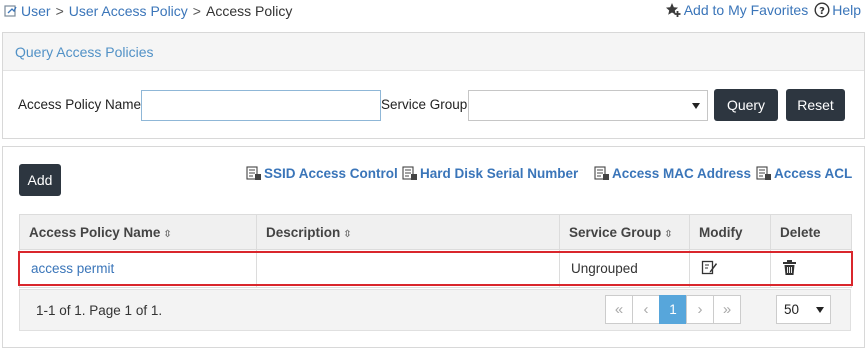 The image size is (867, 351). What do you see at coordinates (36, 11) in the screenshot?
I see `breadcrumb-user-link: User` at bounding box center [36, 11].